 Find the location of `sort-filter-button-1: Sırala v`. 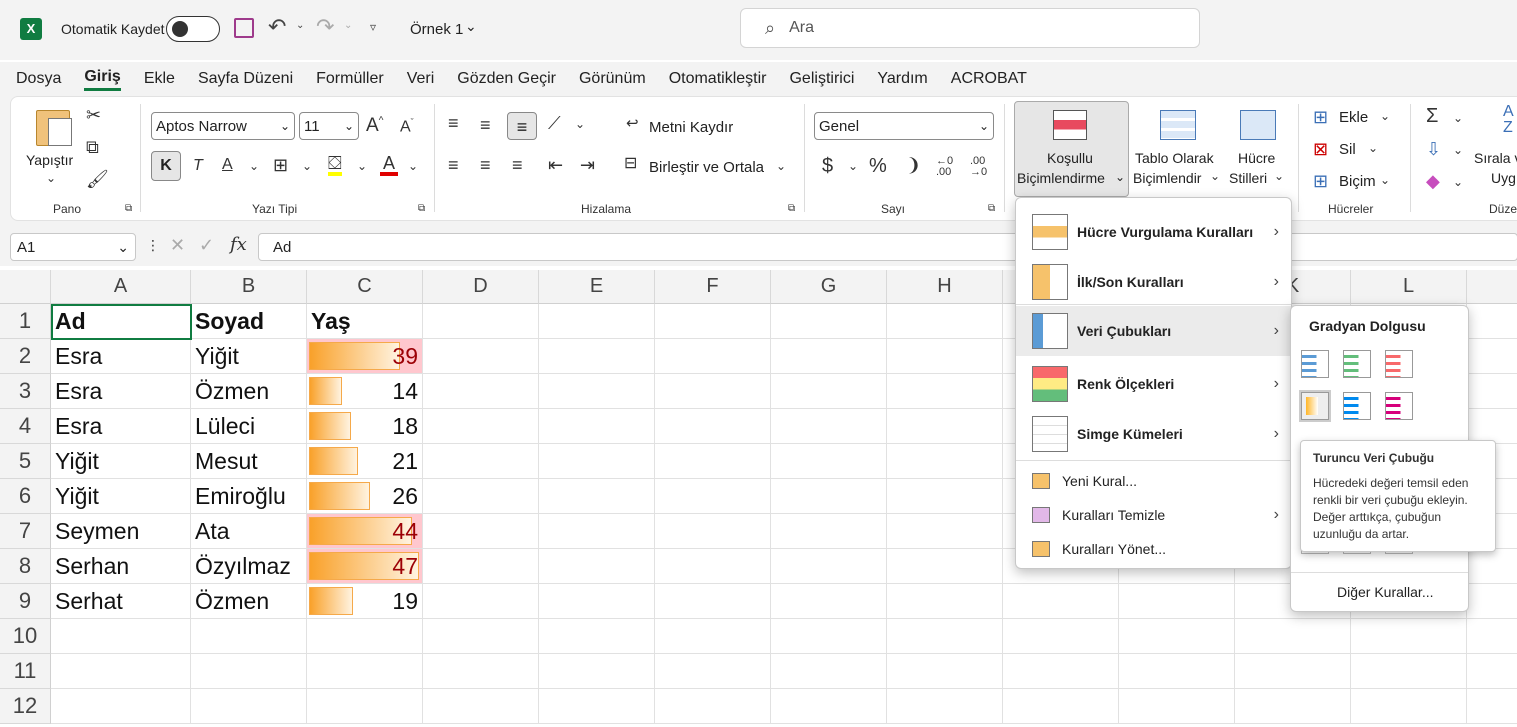

sort-filter-button-1: Sırala v is located at coordinates (1495, 158).